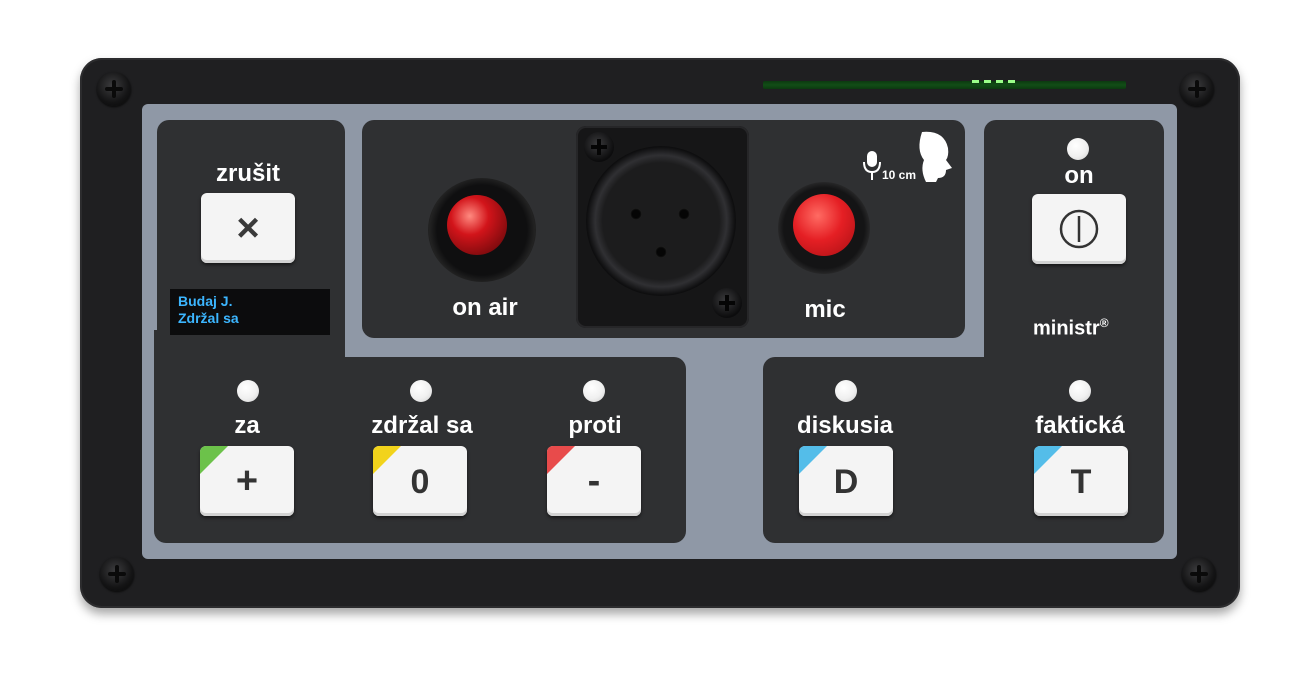  Describe the element at coordinates (899, 175) in the screenshot. I see `mic-distance-label: 10 cm` at that location.